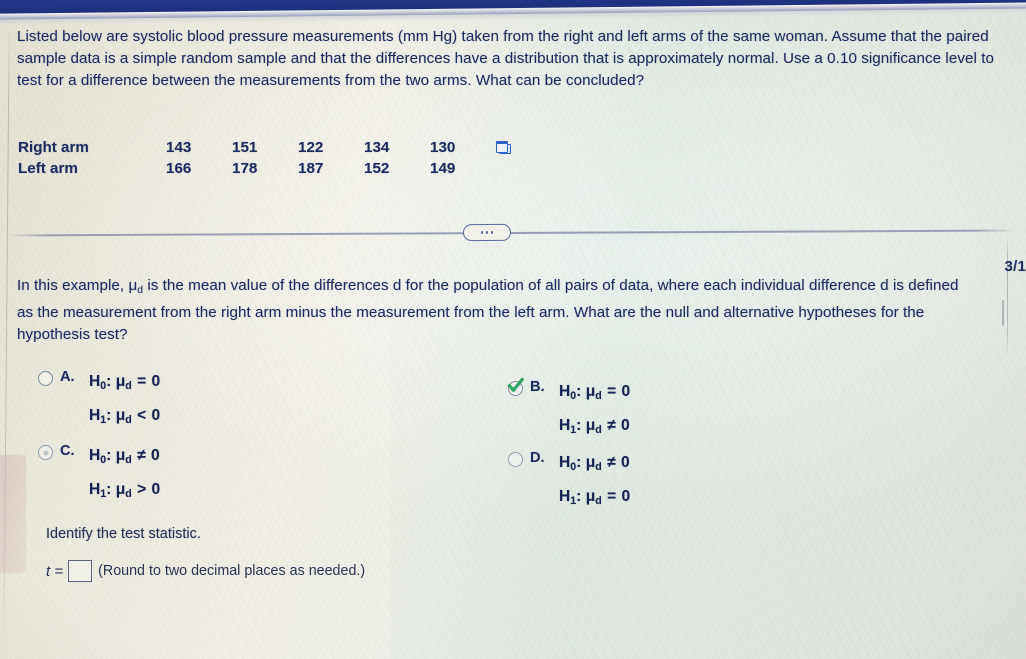 Image resolution: width=1026 pixels, height=659 pixels. I want to click on radio-button-c, so click(45, 452).